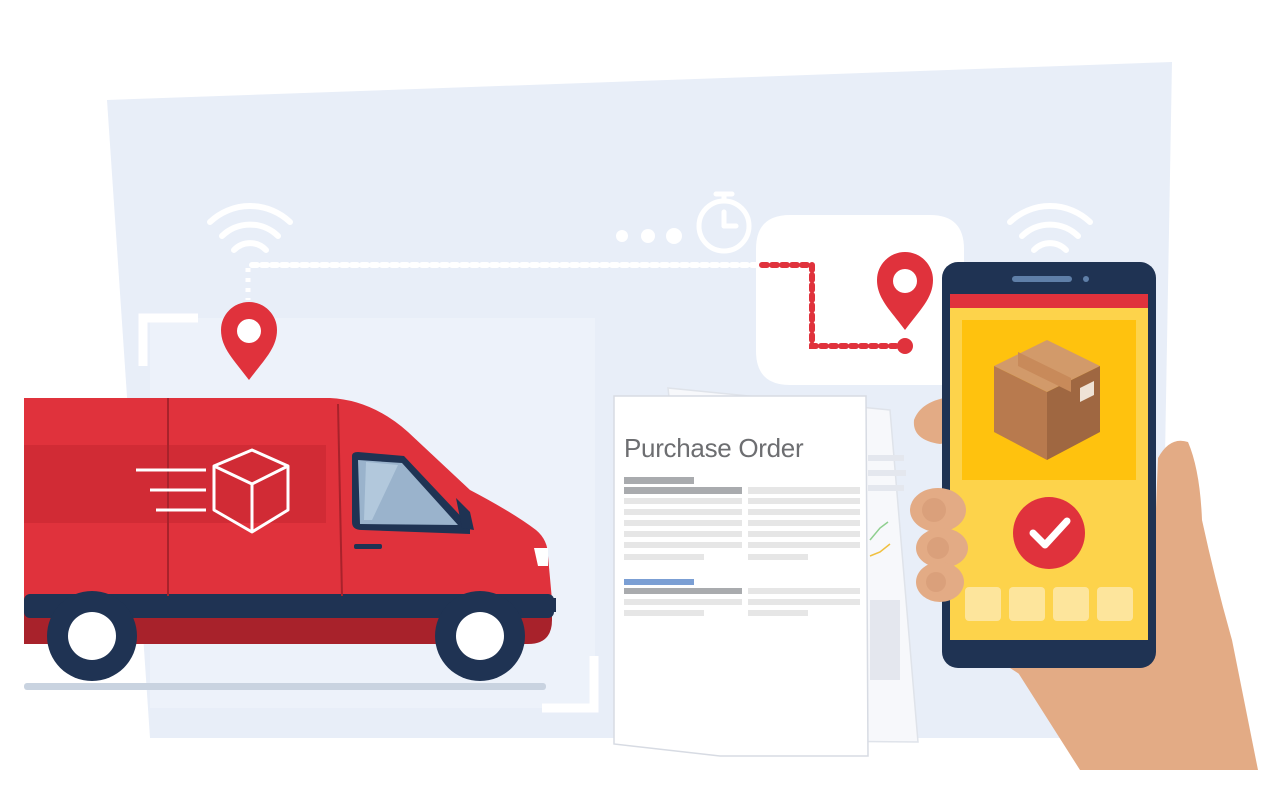 Image resolution: width=1280 pixels, height=800 pixels. Describe the element at coordinates (1049, 533) in the screenshot. I see `checkmark-icon` at that location.